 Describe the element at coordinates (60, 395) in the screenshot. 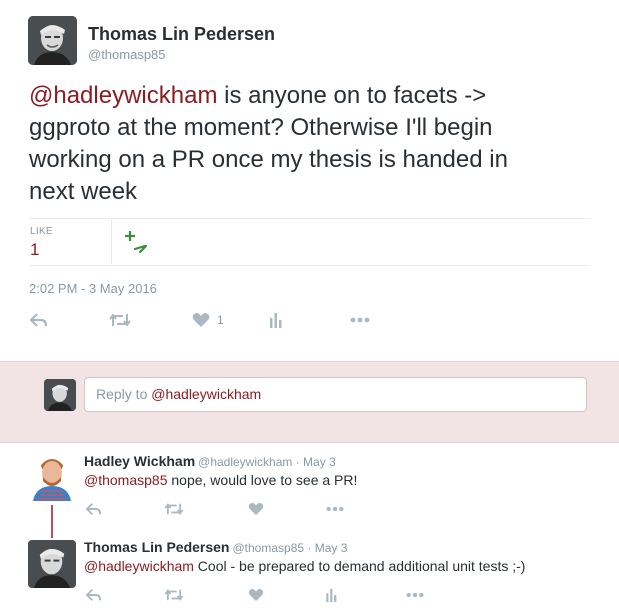

I see `current-user-avatar` at that location.